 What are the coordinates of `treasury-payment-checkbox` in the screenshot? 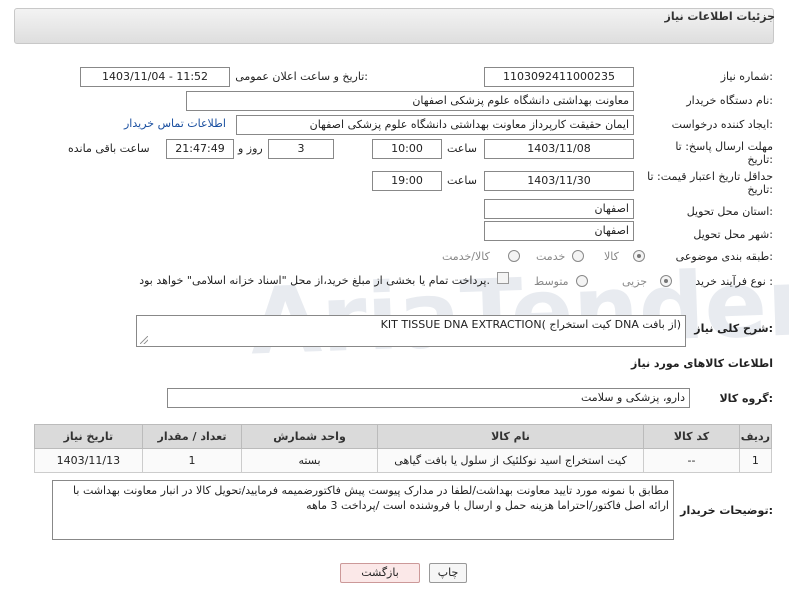 It's located at (503, 278).